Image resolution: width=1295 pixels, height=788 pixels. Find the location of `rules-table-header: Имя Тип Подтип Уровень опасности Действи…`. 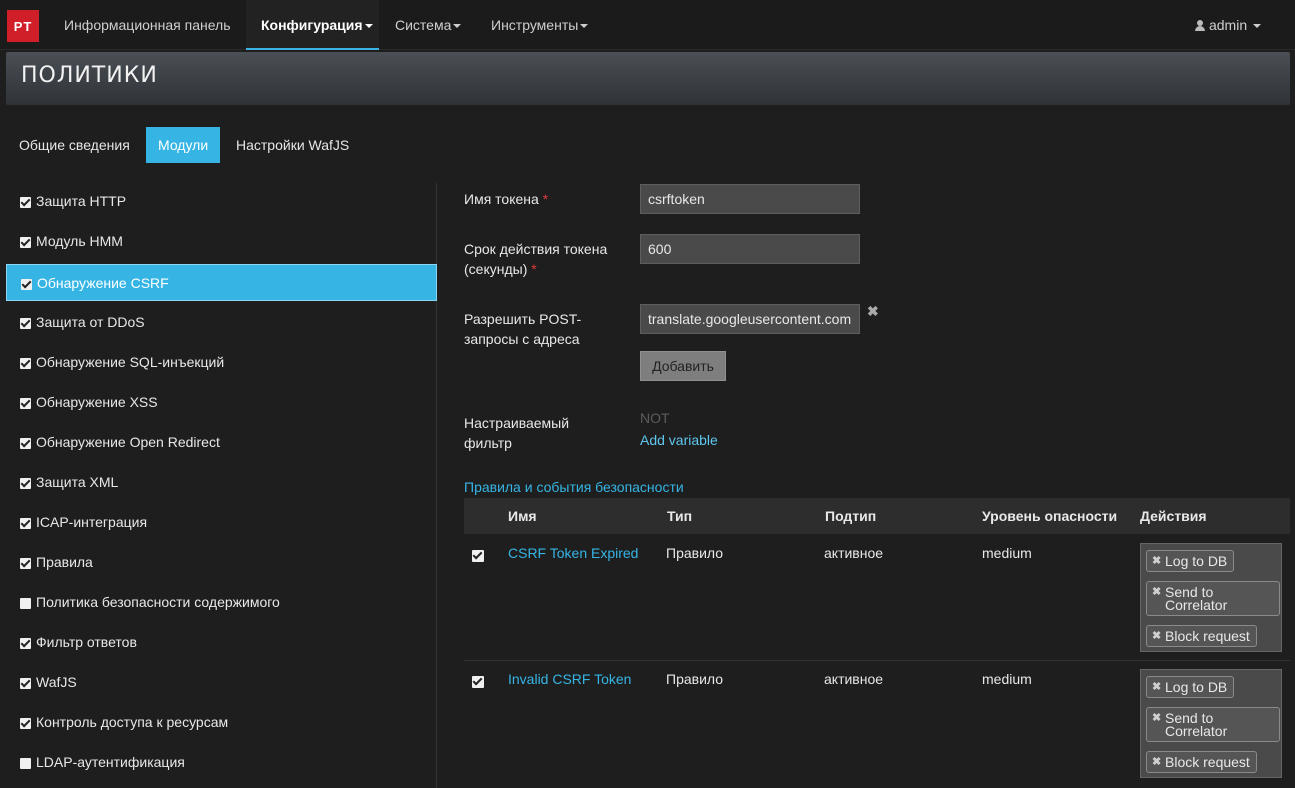

rules-table-header: Имя Тип Подтип Уровень опасности Действи… is located at coordinates (877, 516).